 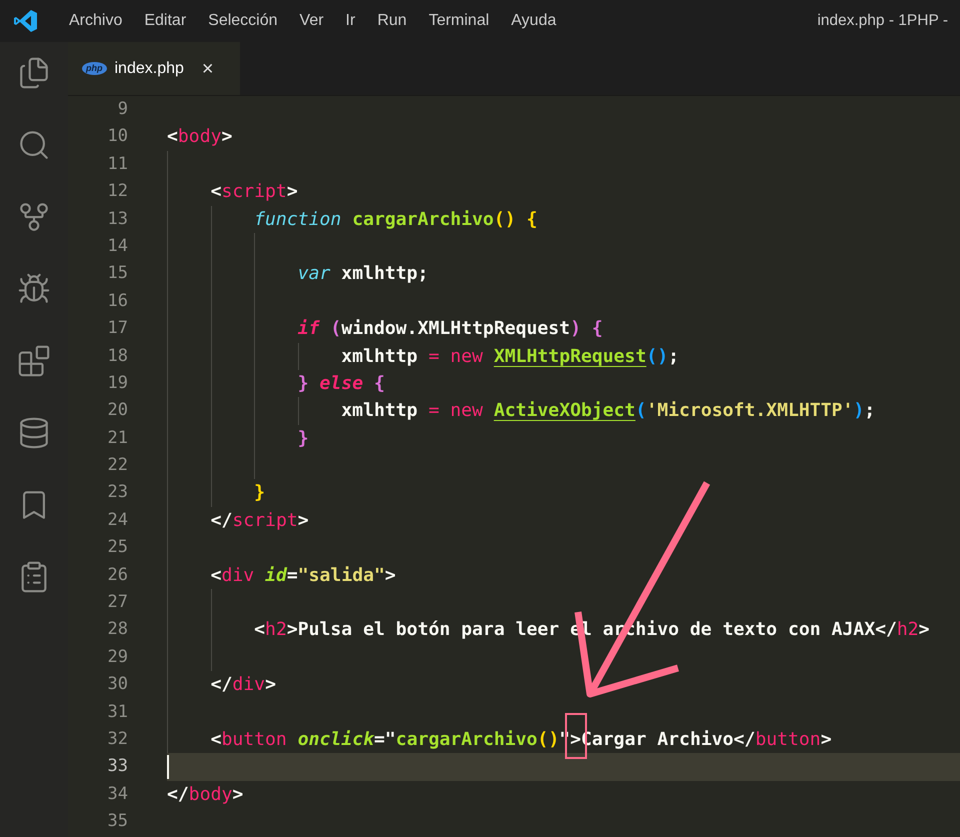 What do you see at coordinates (34, 145) in the screenshot?
I see `search-icon` at bounding box center [34, 145].